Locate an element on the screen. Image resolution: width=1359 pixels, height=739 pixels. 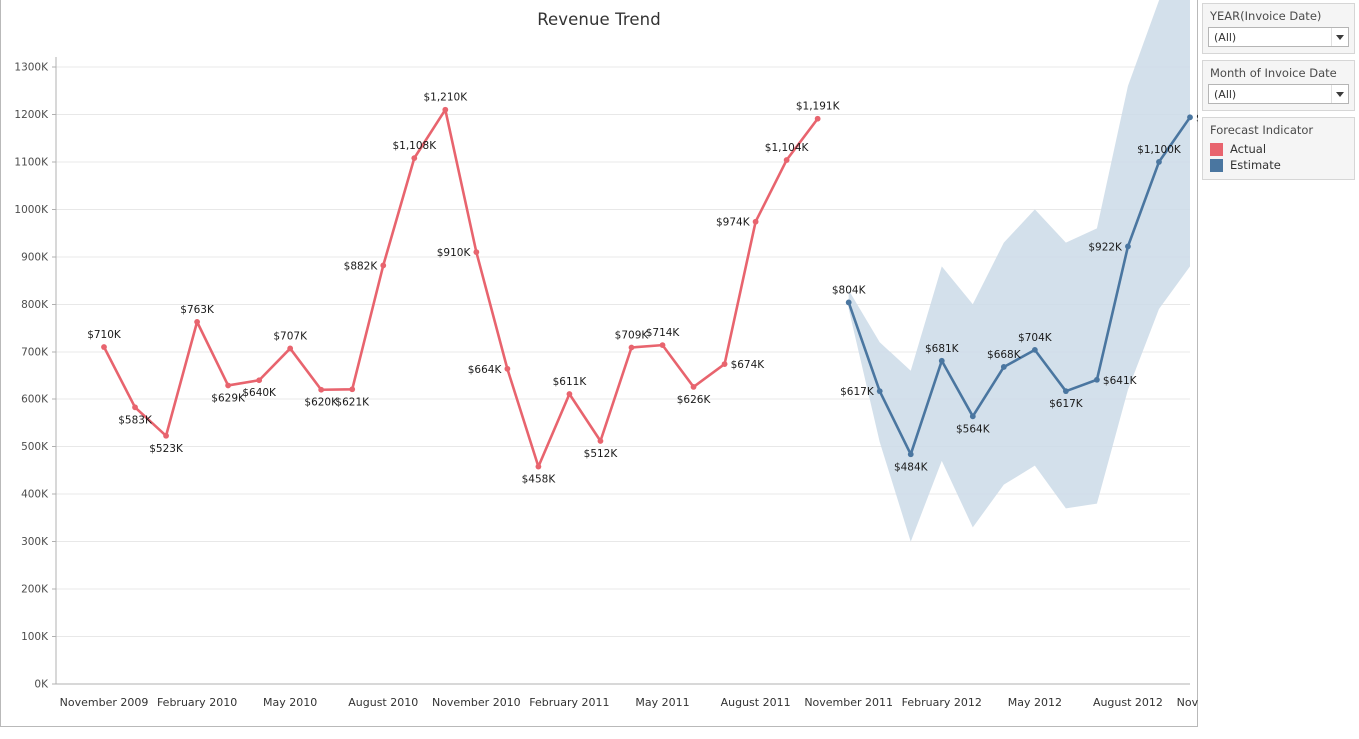
y-axis-tick-label: 1100K is located at coordinates (31, 162).